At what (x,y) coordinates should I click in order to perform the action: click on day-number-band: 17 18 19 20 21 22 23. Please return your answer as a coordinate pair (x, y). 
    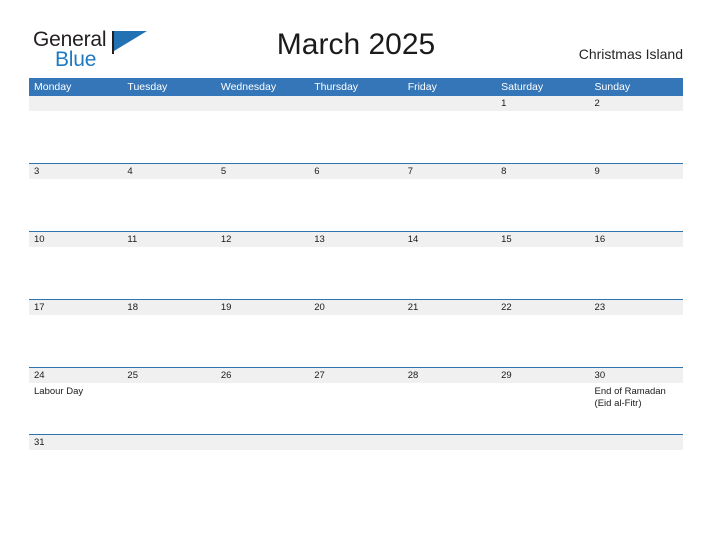
    Looking at the image, I should click on (356, 307).